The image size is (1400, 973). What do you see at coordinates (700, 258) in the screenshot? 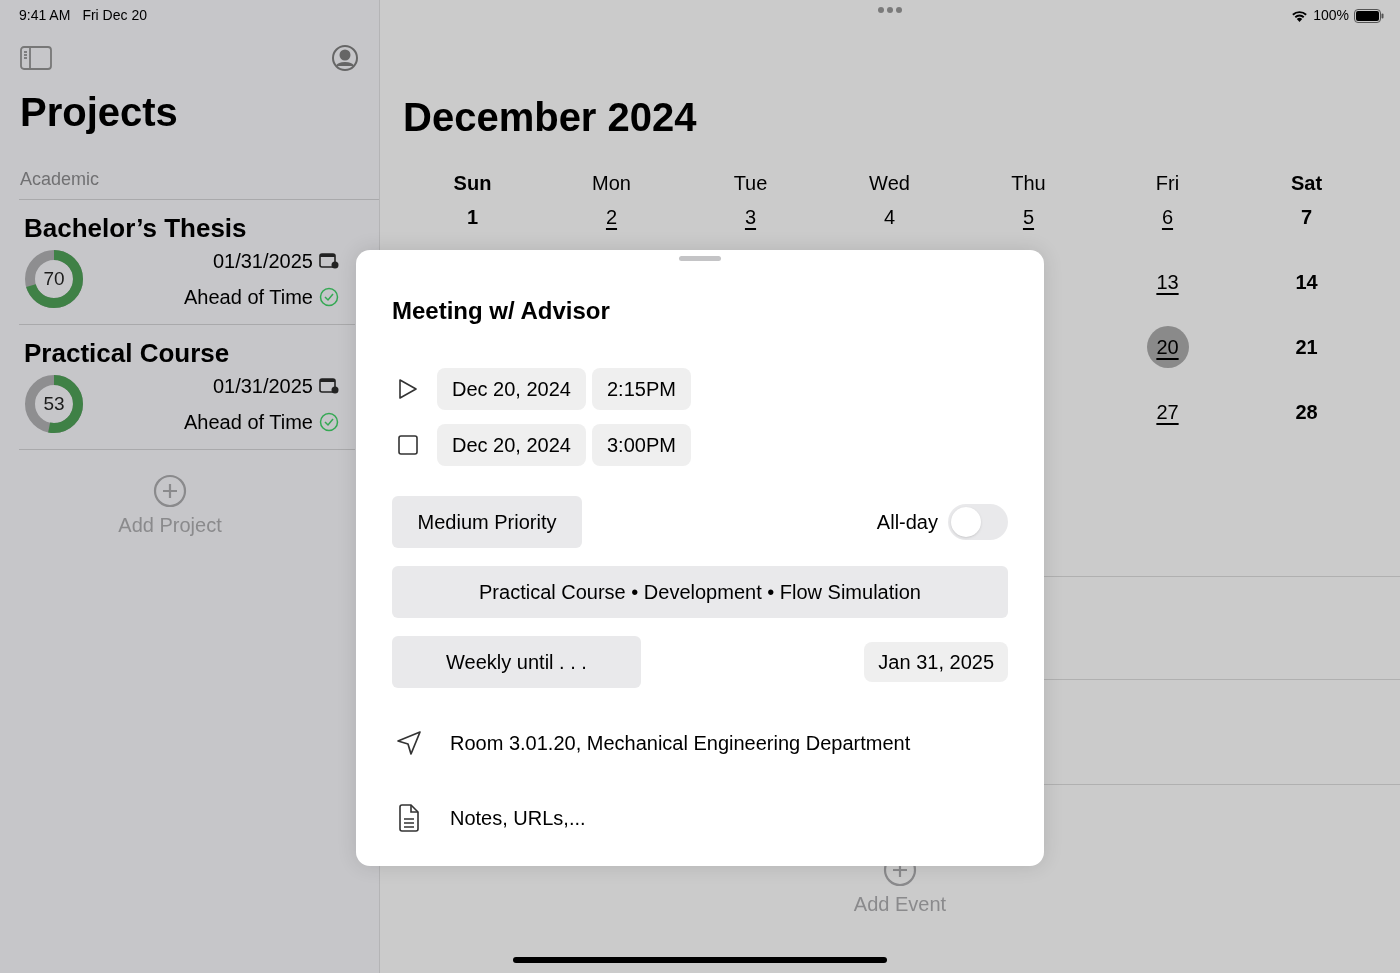
I see `drag-handle` at bounding box center [700, 258].